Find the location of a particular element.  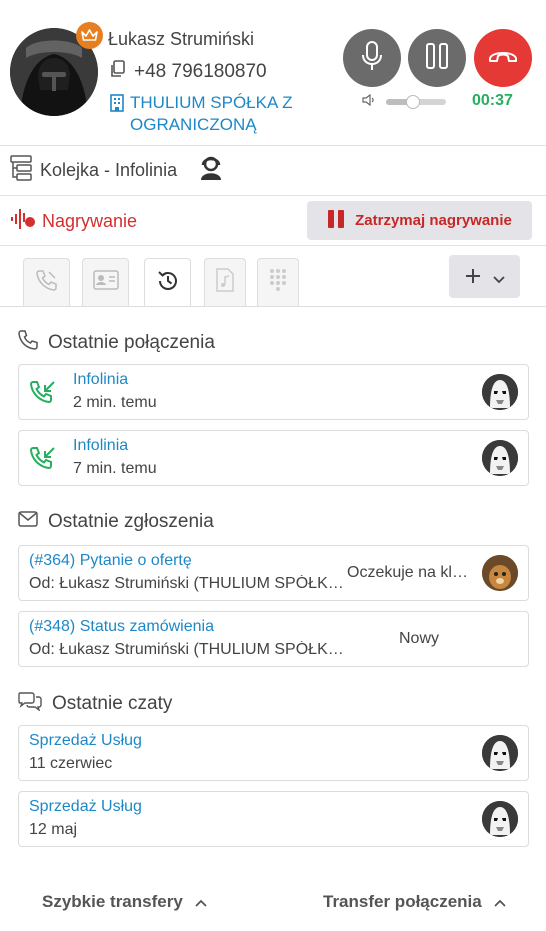

audio-file-icon is located at coordinates (225, 282).